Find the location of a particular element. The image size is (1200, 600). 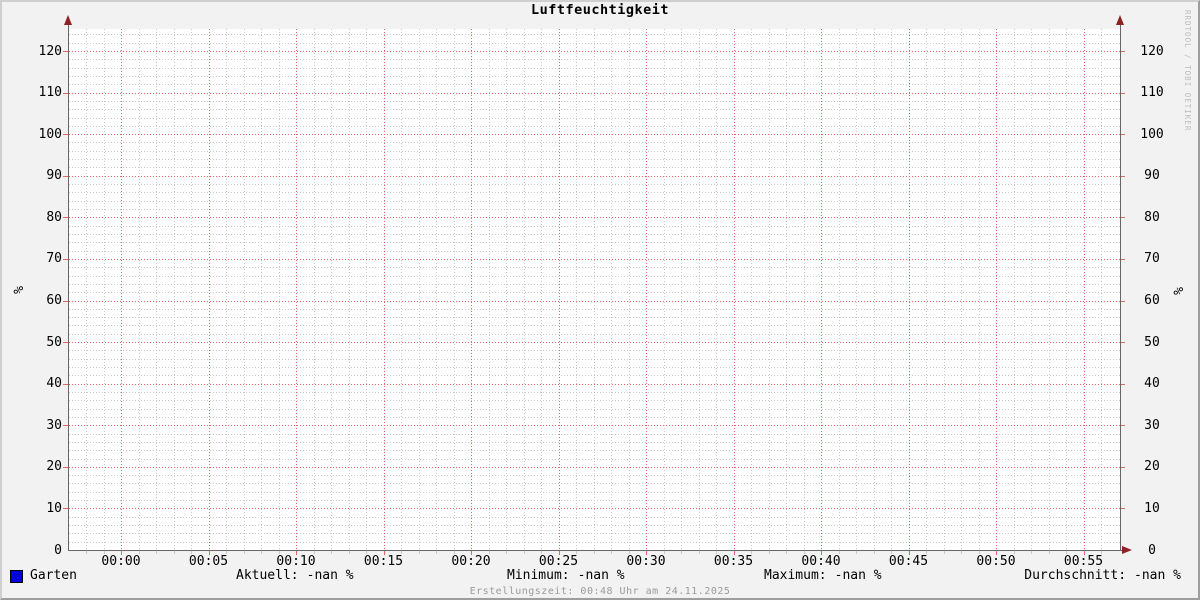

stat-maximum-label: Maximum: is located at coordinates (795, 575).